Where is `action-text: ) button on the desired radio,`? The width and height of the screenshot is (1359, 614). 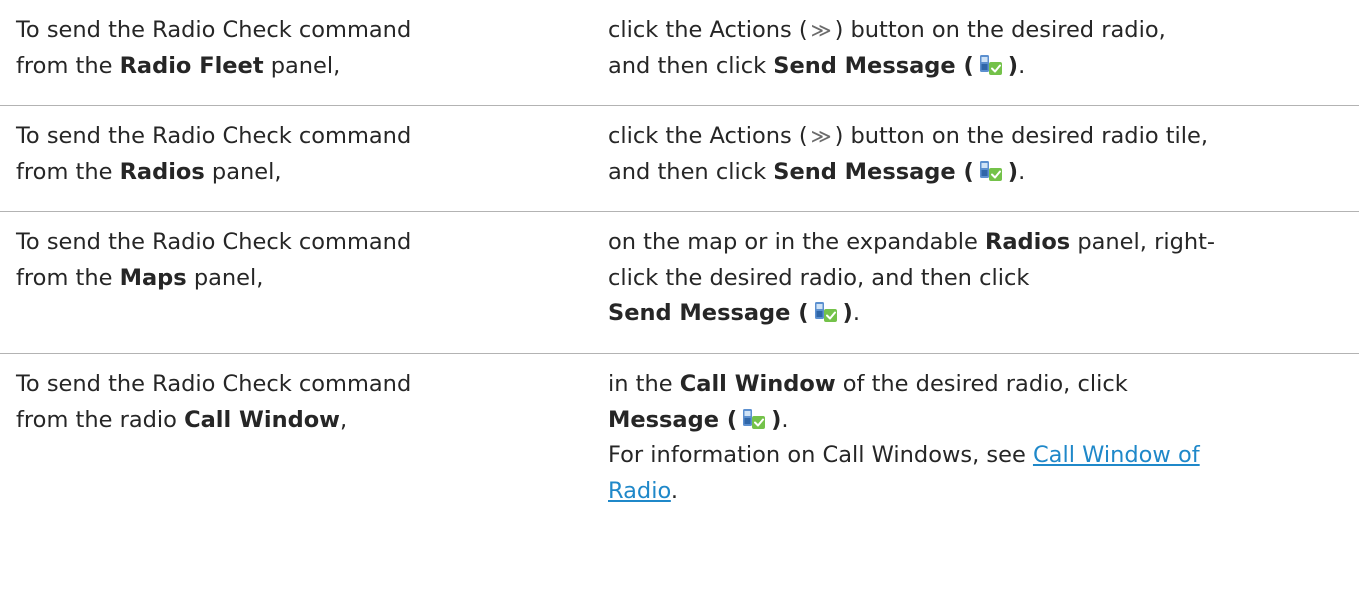
action-text: ) button on the desired radio, is located at coordinates (1000, 30).